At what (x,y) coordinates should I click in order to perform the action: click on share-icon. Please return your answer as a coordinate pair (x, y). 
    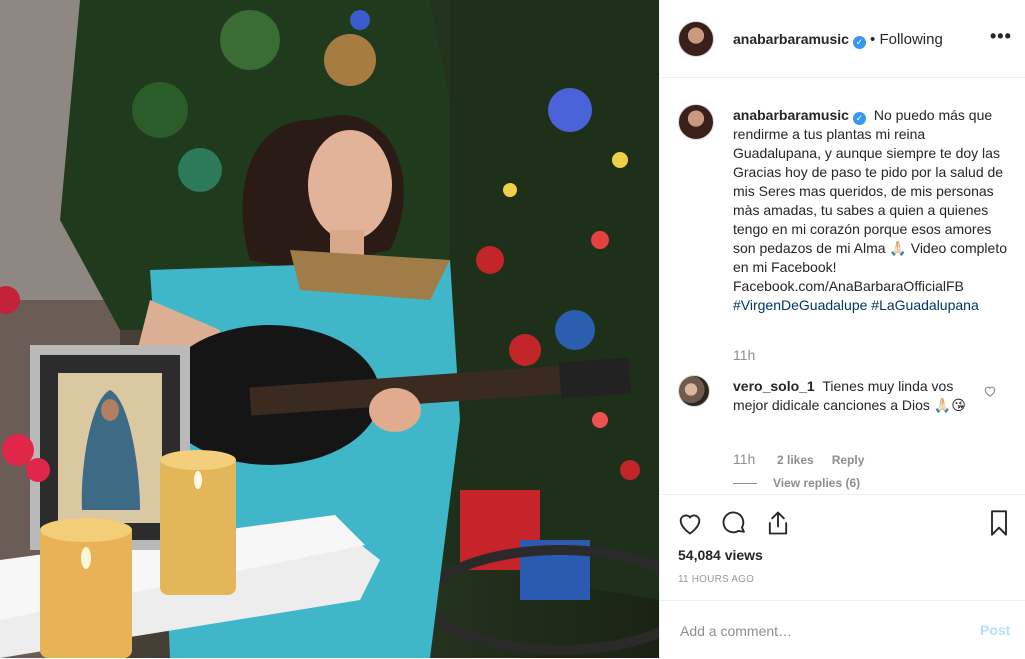
    Looking at the image, I should click on (778, 523).